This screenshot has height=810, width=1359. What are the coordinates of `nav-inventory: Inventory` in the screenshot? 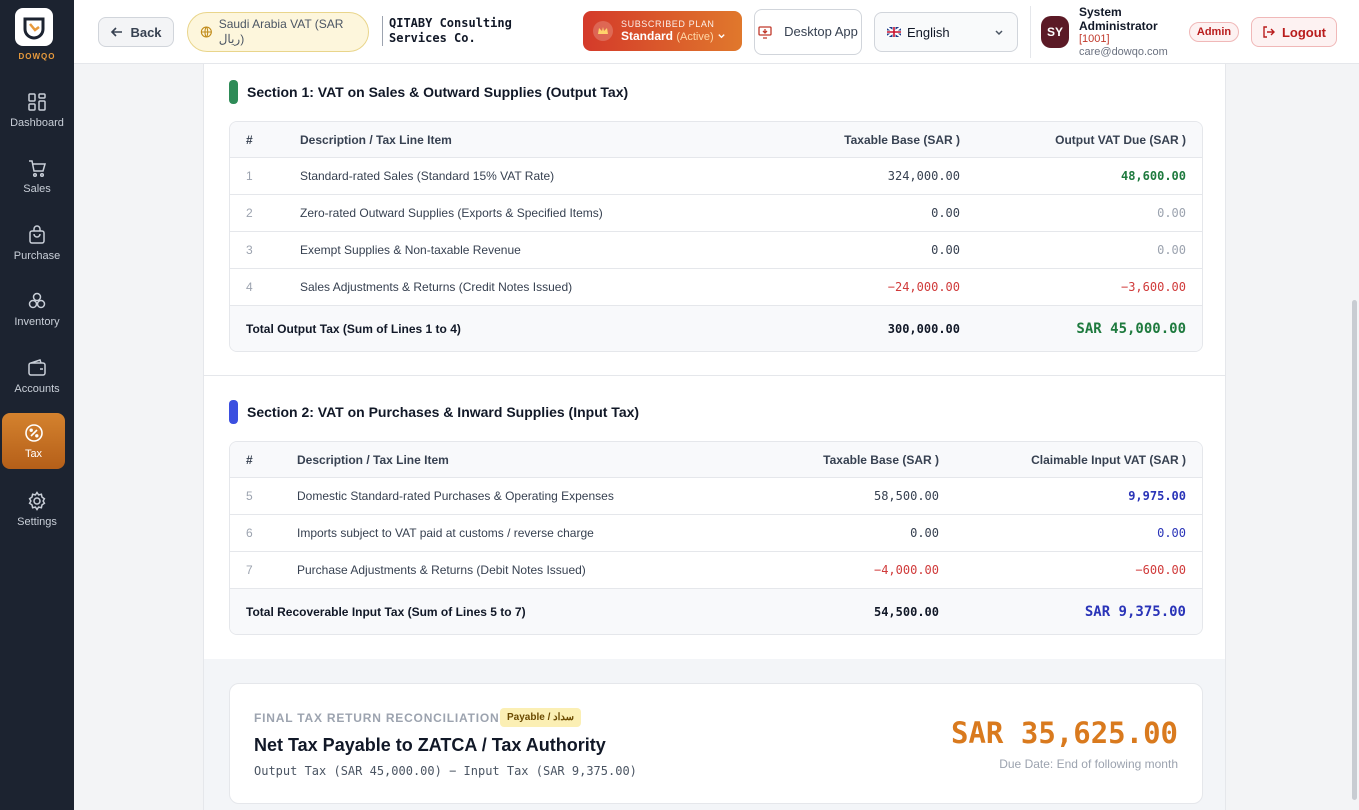 It's located at (37, 309).